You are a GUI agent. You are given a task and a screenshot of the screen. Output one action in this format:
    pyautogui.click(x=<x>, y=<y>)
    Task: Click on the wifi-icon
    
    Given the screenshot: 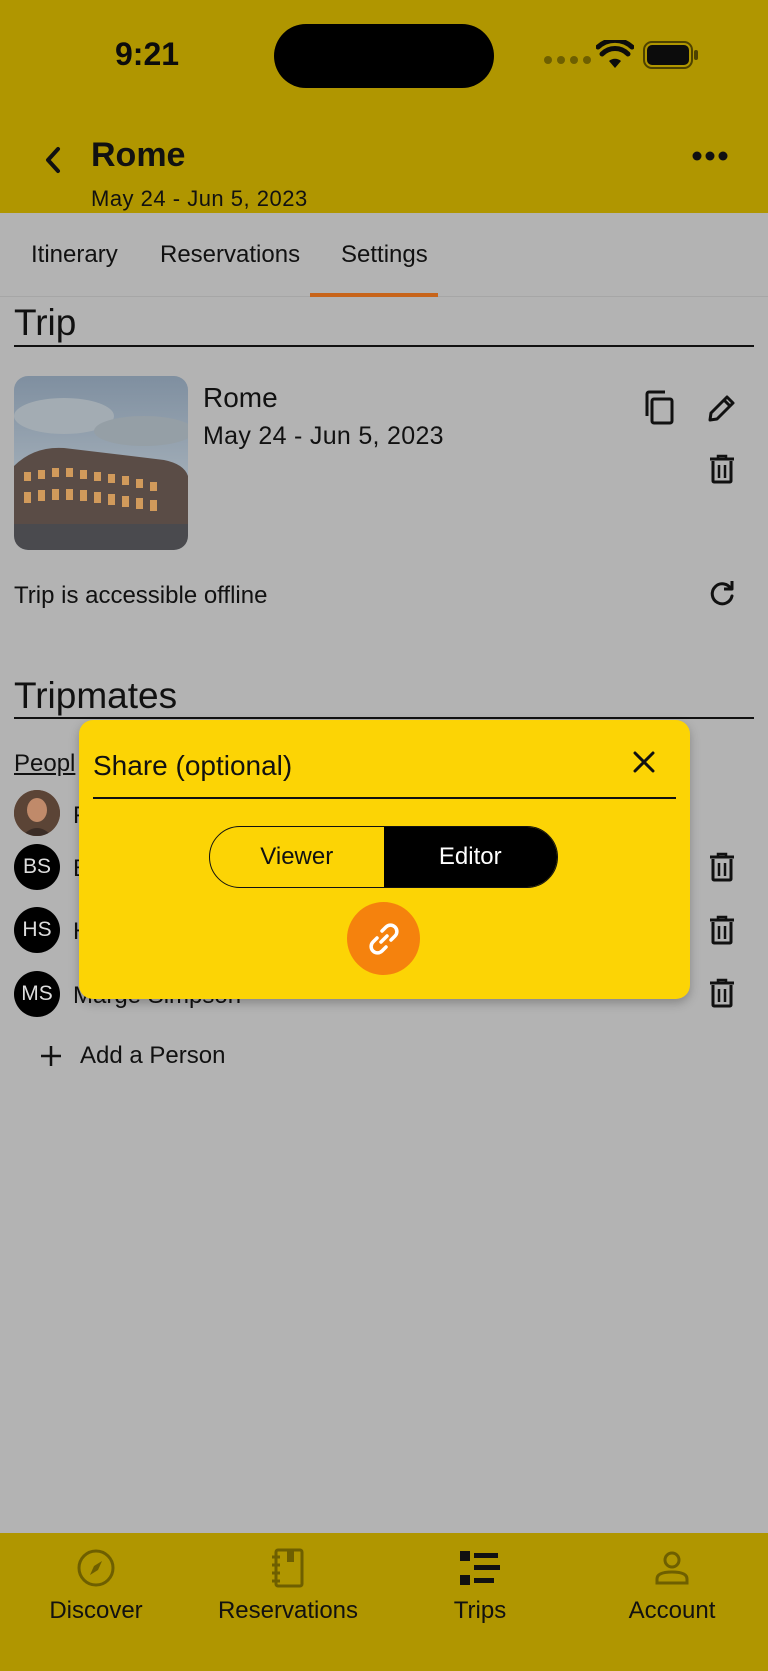 What is the action you would take?
    pyautogui.click(x=615, y=54)
    